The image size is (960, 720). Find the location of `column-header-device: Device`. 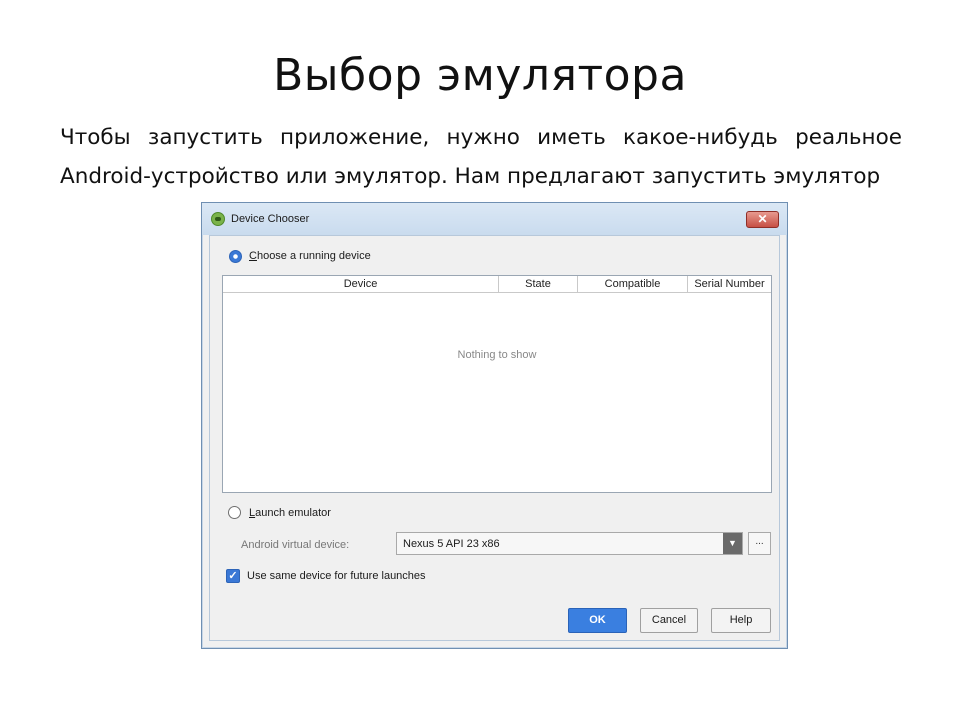

column-header-device: Device is located at coordinates (361, 284).